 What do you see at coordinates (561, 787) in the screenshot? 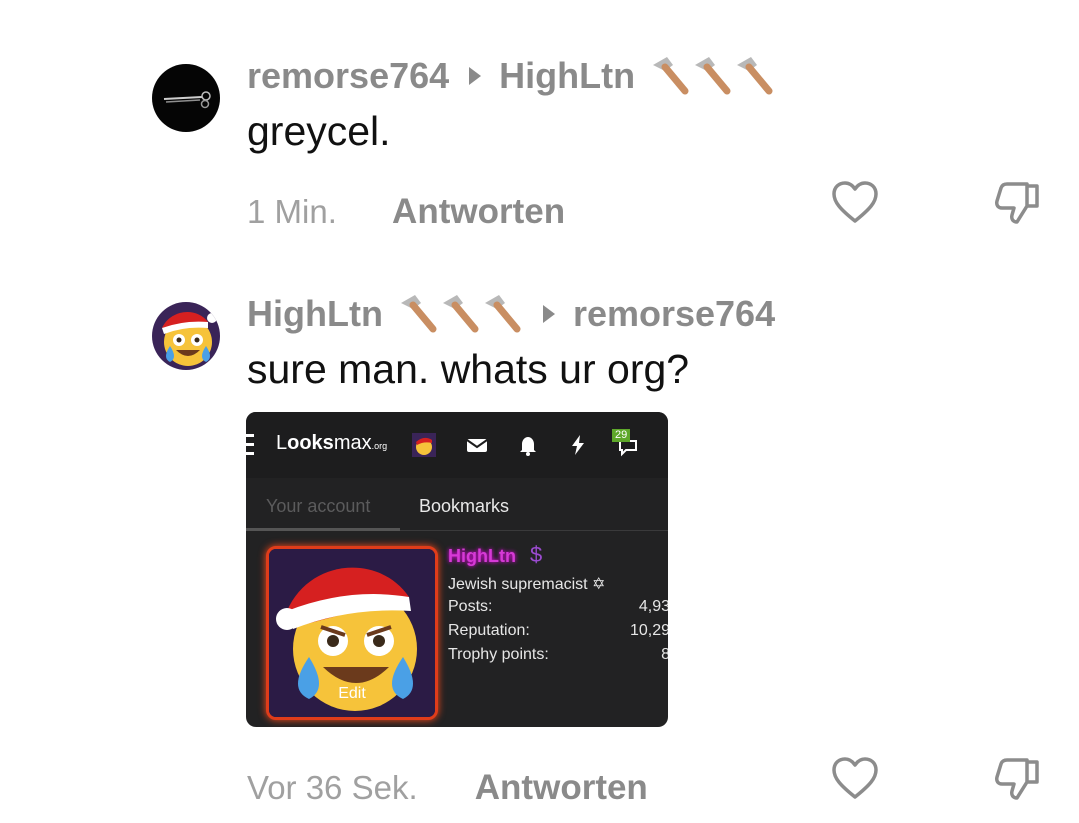
I see `comment-2-reply-button: Antworten` at bounding box center [561, 787].